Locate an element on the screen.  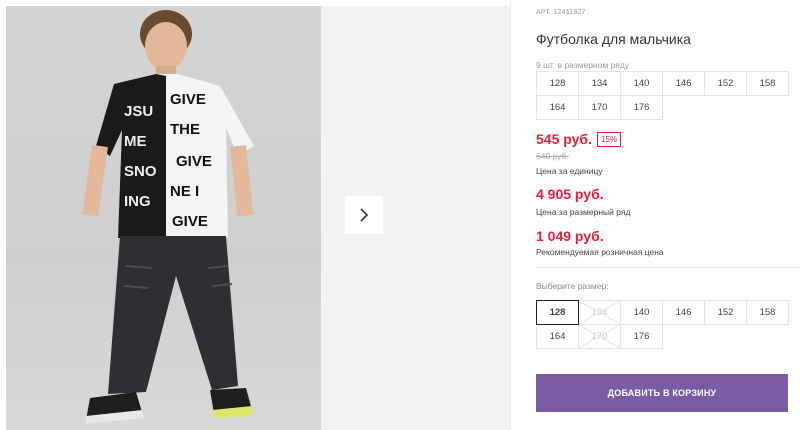
size-option-152: 152 is located at coordinates (725, 312).